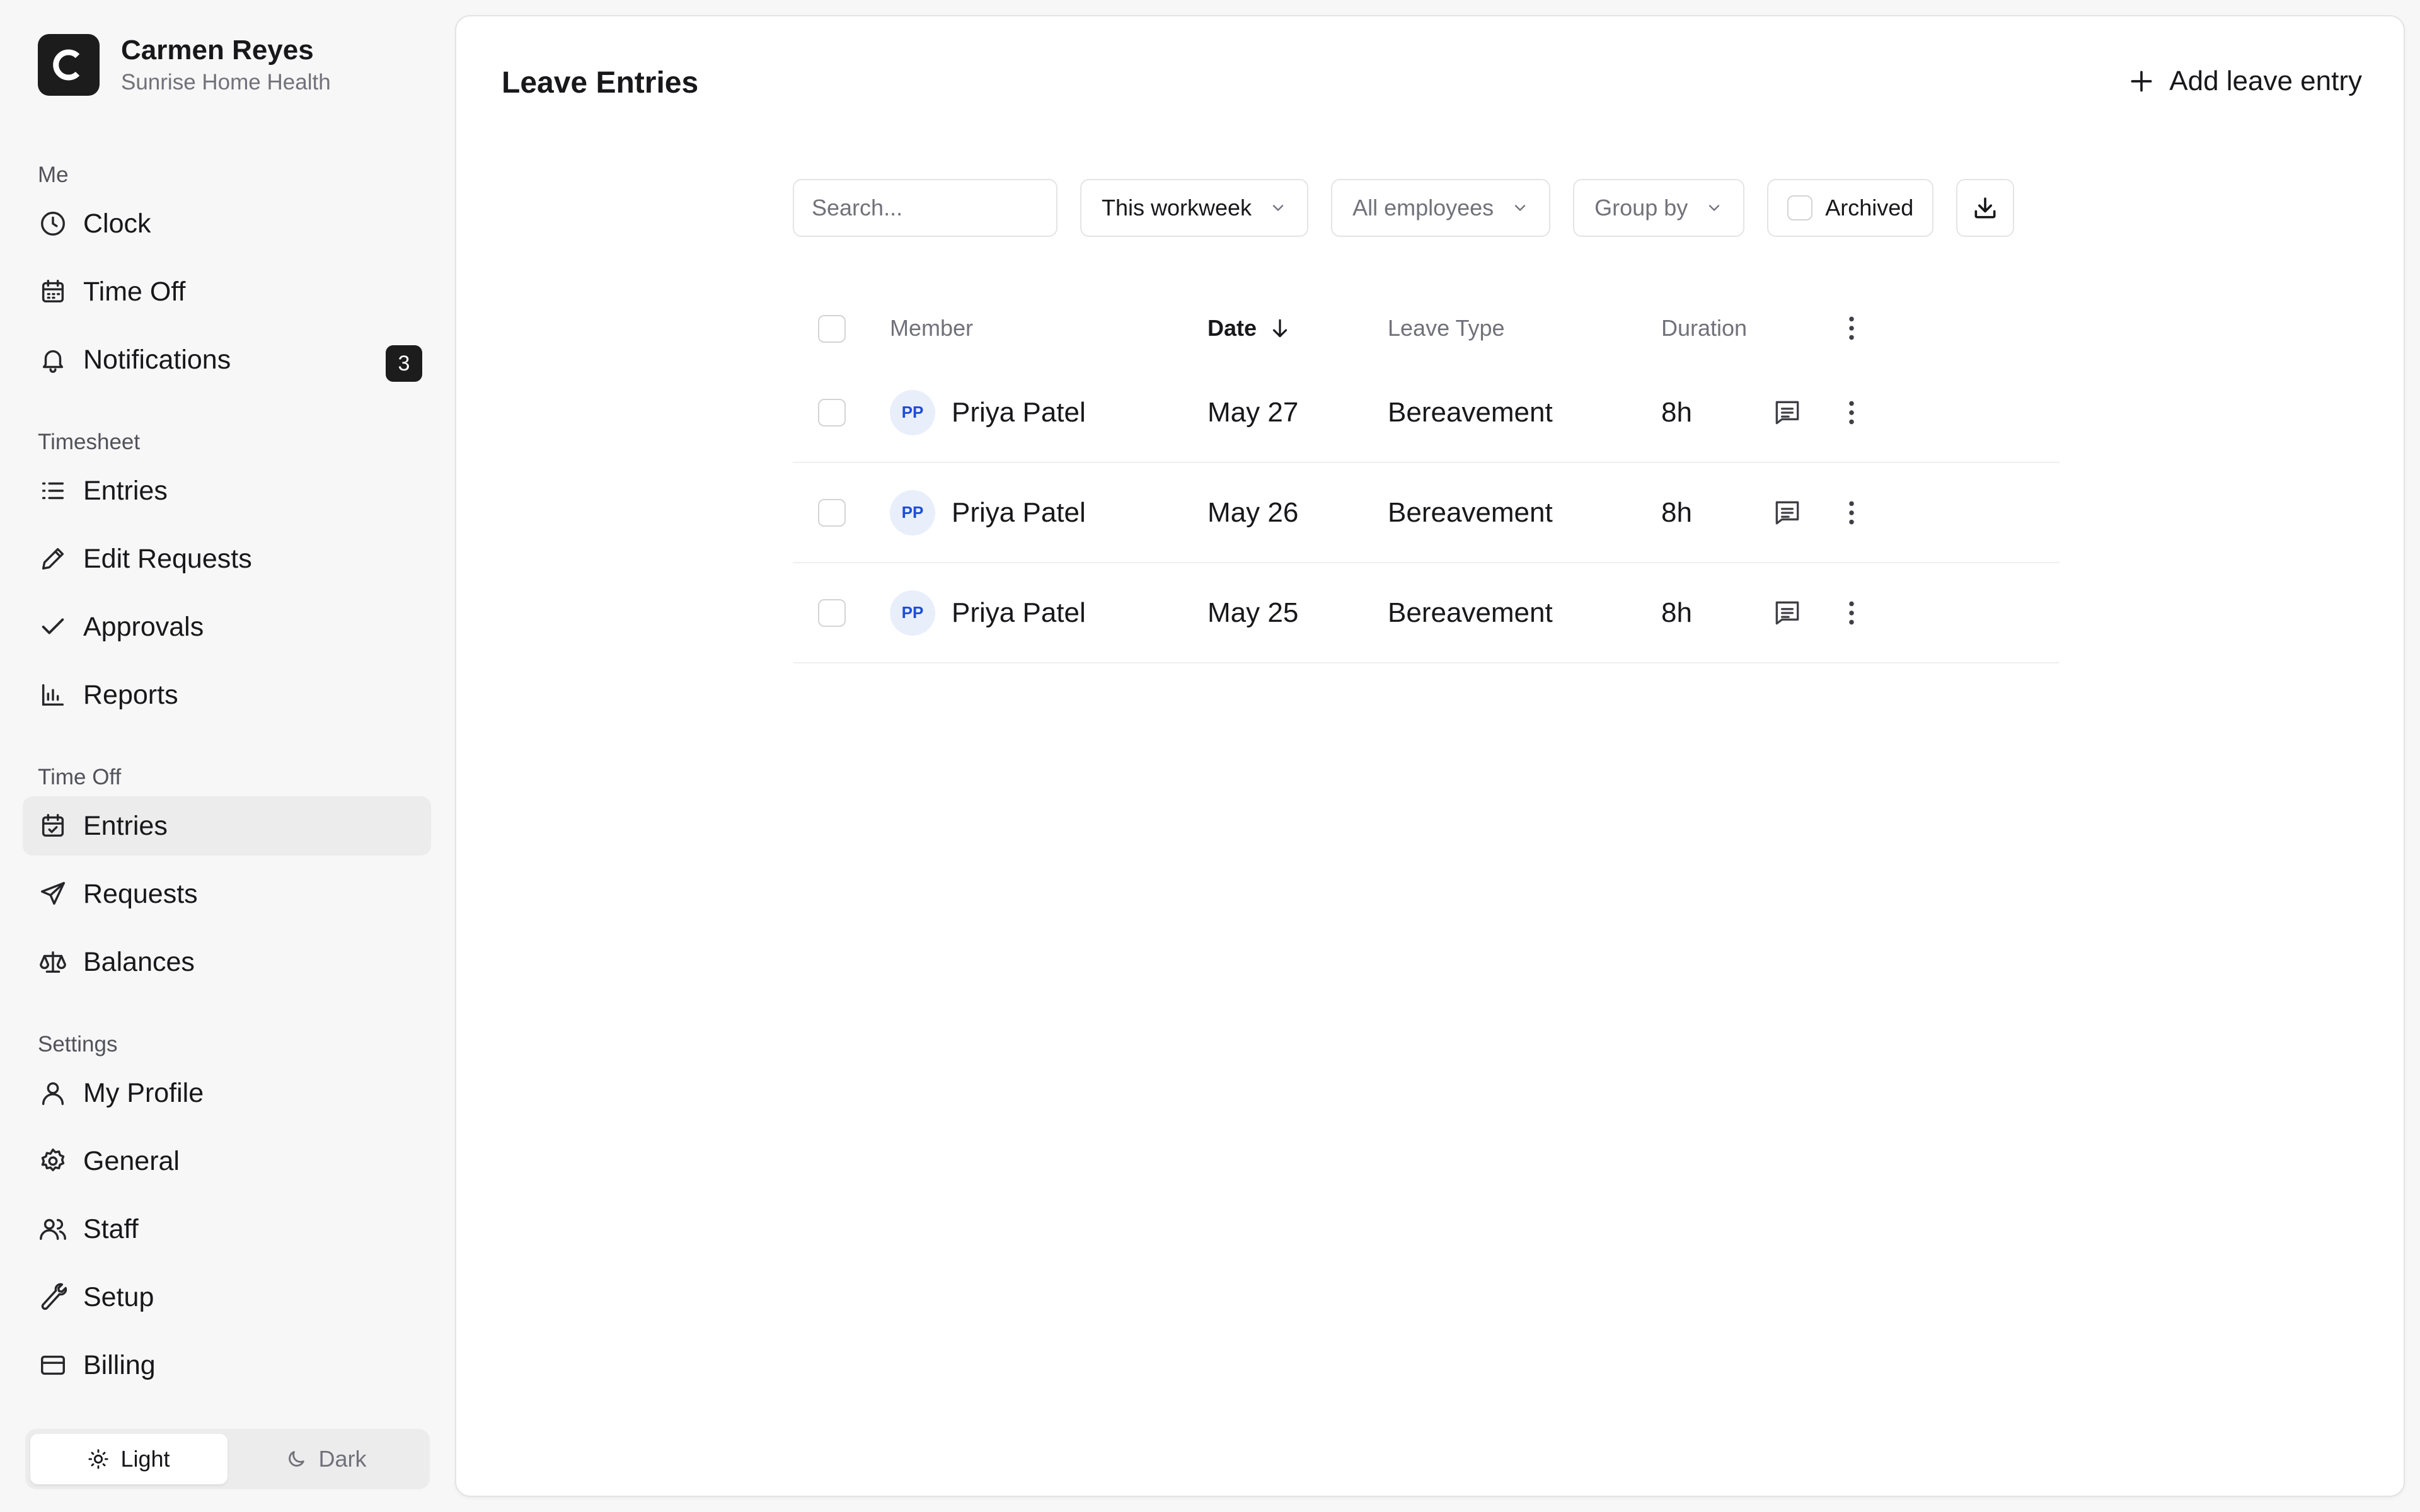  What do you see at coordinates (343, 1459) in the screenshot?
I see `theme-dark-label: Dark` at bounding box center [343, 1459].